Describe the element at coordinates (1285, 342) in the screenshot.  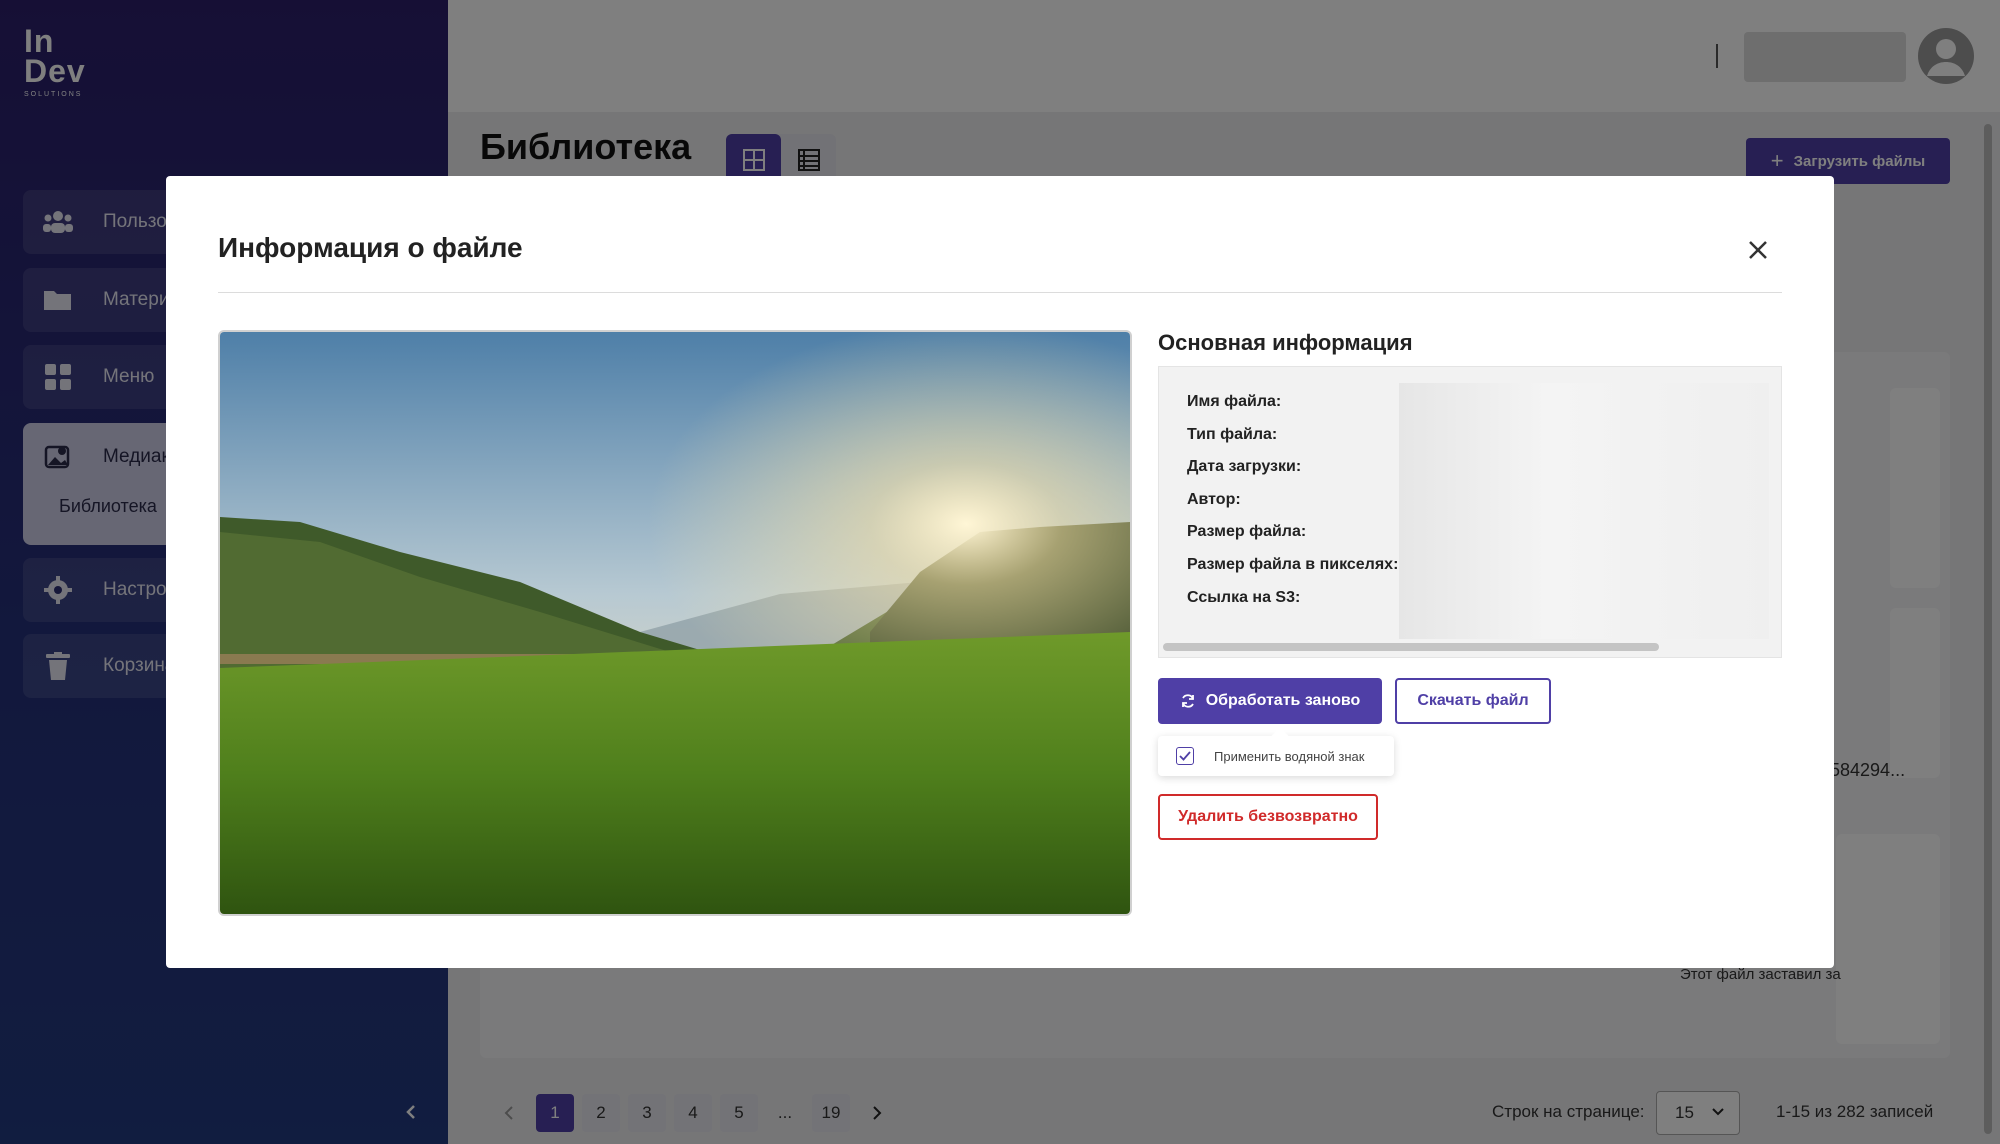
I see `info-section-title: Основная информация` at that location.